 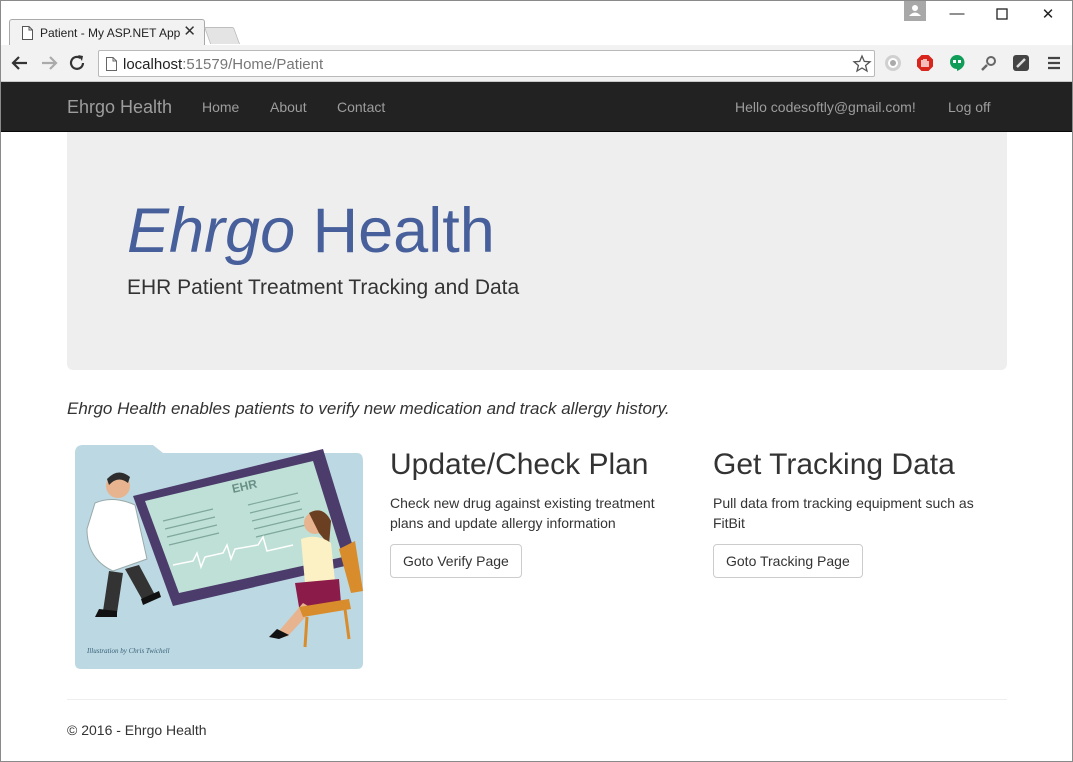 What do you see at coordinates (27, 33) in the screenshot?
I see `page-icon` at bounding box center [27, 33].